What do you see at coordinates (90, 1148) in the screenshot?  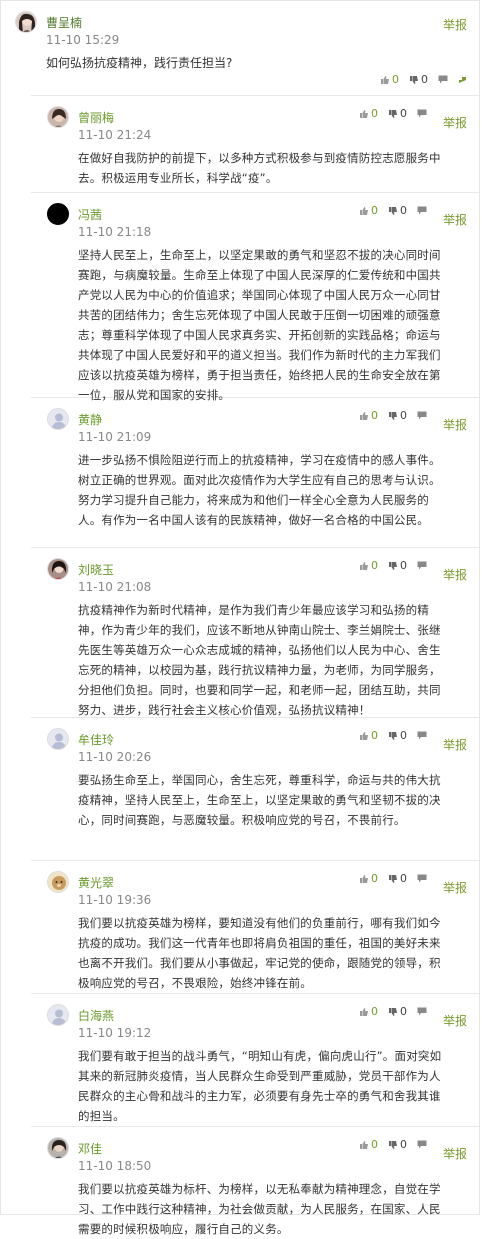 I see `reply-author: 邓佳` at bounding box center [90, 1148].